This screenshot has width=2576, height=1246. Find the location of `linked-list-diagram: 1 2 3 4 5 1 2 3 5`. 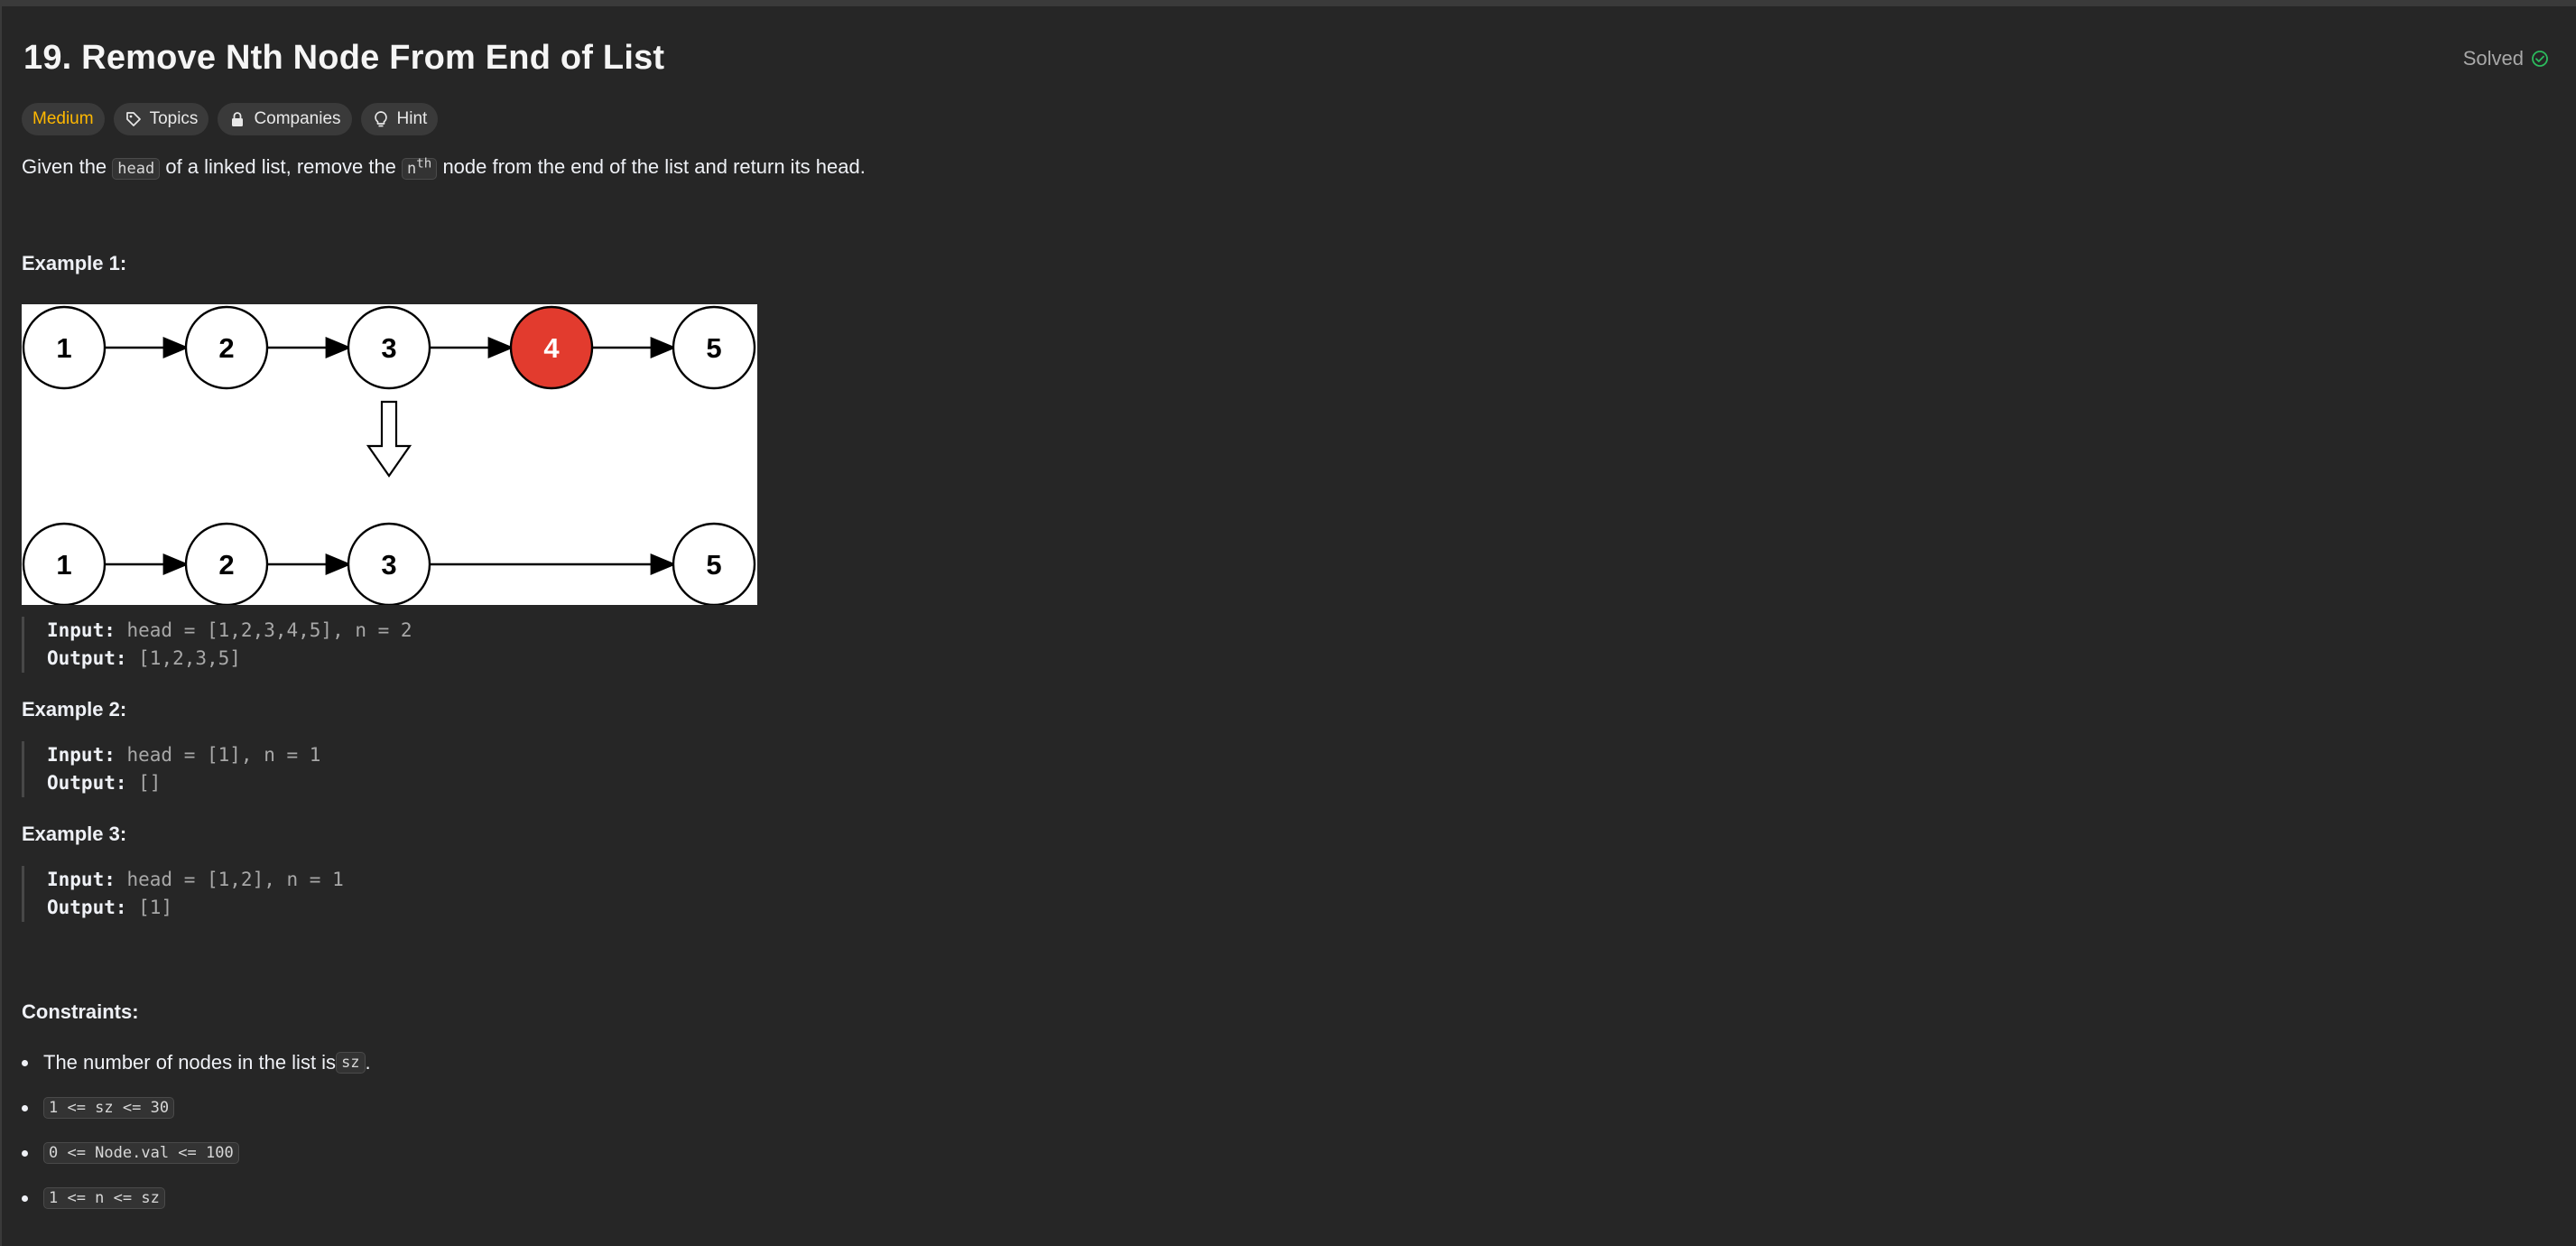

linked-list-diagram: 1 2 3 4 5 1 2 3 5 is located at coordinates (389, 454).